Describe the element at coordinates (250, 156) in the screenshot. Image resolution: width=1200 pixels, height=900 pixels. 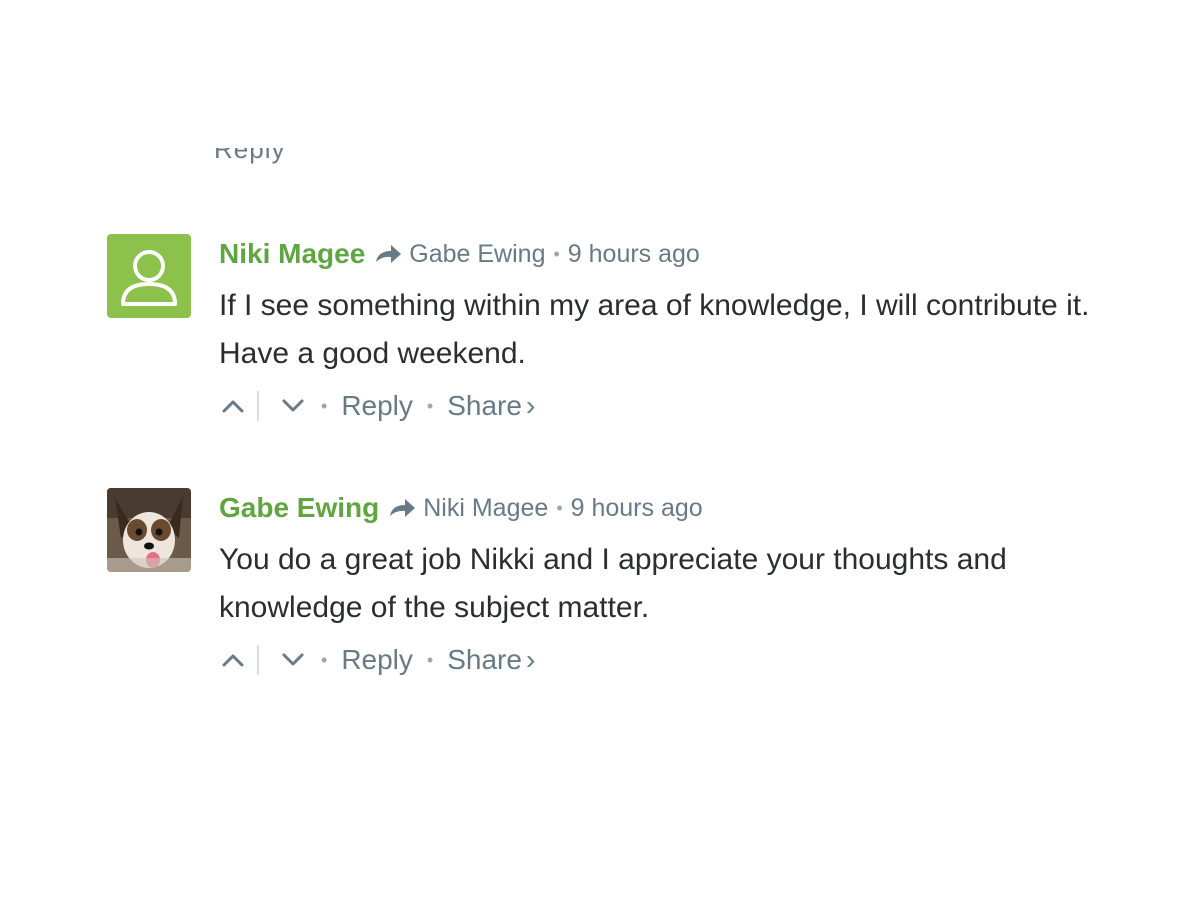
I see `clipped-reply-label: Reply` at that location.